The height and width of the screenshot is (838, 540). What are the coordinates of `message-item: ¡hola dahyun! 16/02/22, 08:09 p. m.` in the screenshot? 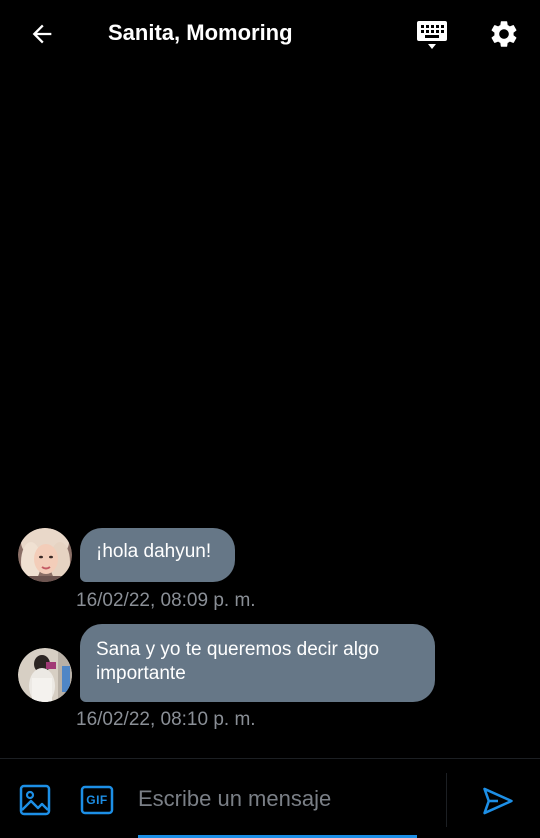 It's located at (270, 573).